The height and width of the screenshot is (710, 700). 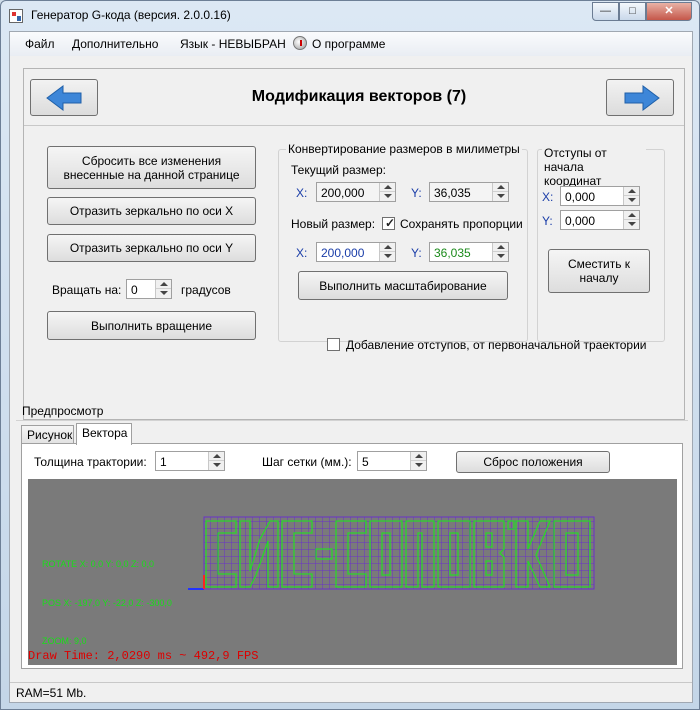 I want to click on size-group-title: Конвертирование размеров в милиметры, so click(x=404, y=149).